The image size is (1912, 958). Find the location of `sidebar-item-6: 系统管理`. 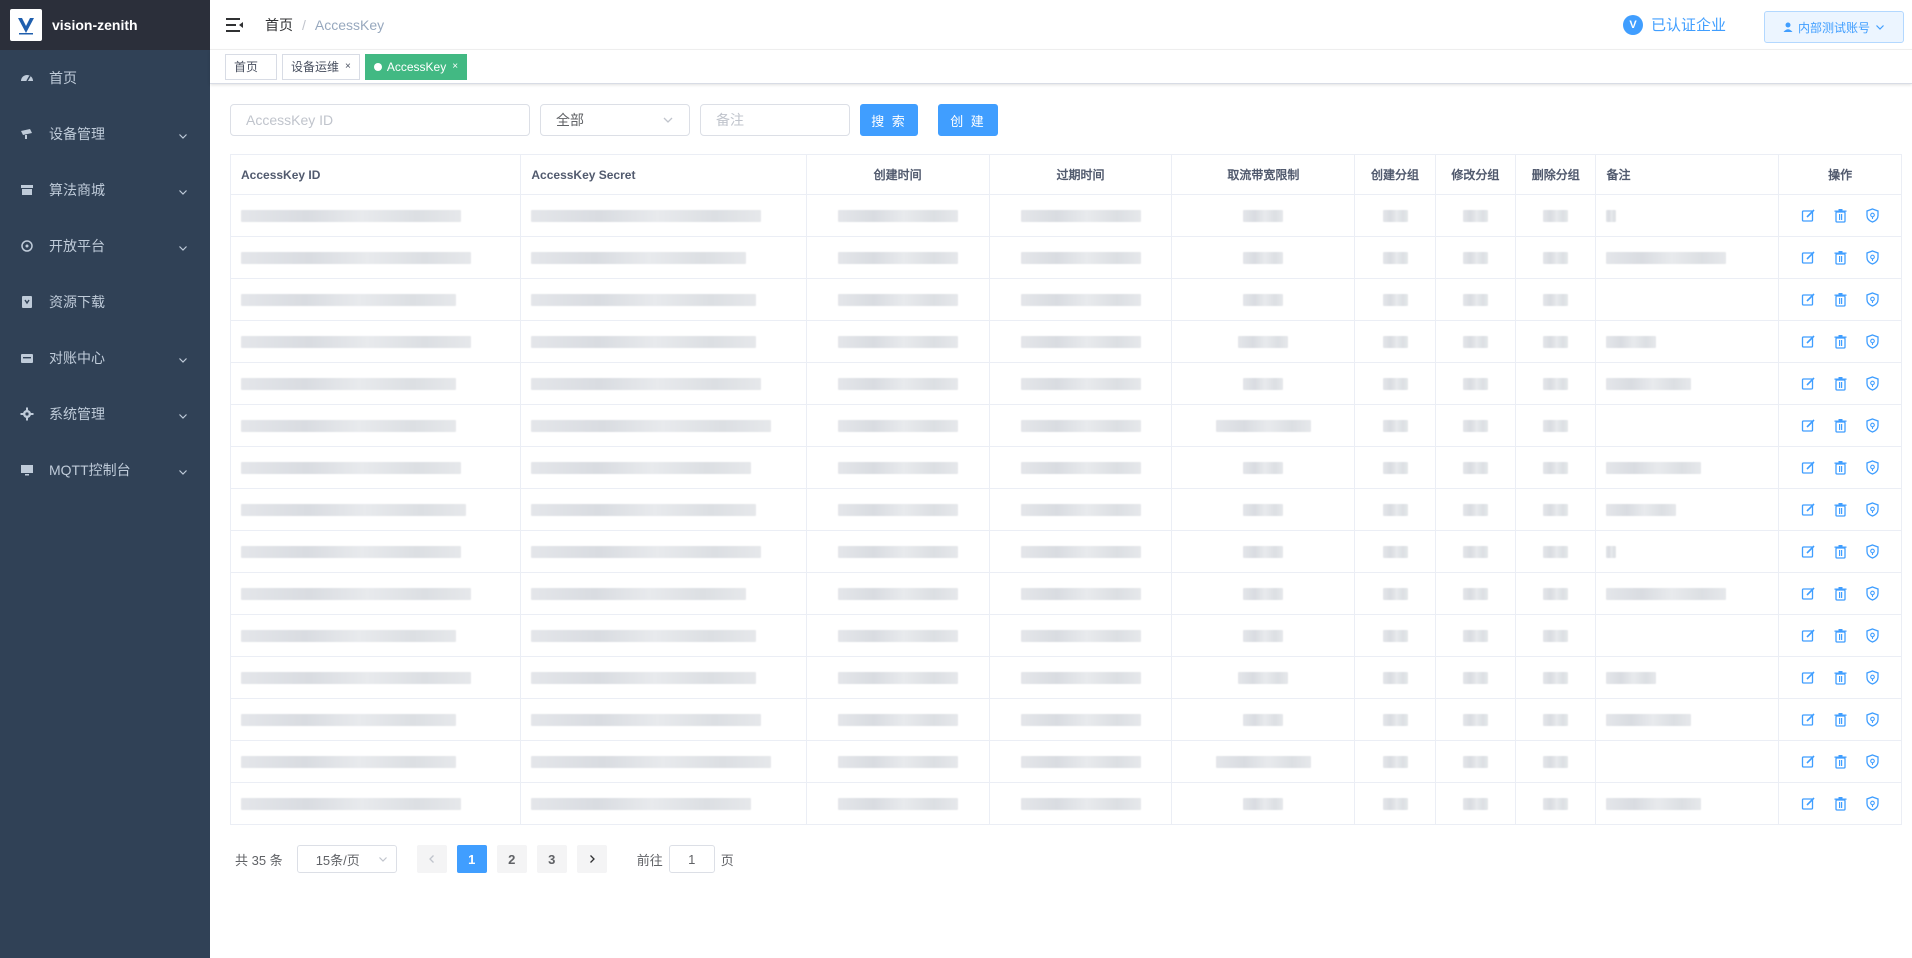

sidebar-item-6: 系统管理 is located at coordinates (105, 414).